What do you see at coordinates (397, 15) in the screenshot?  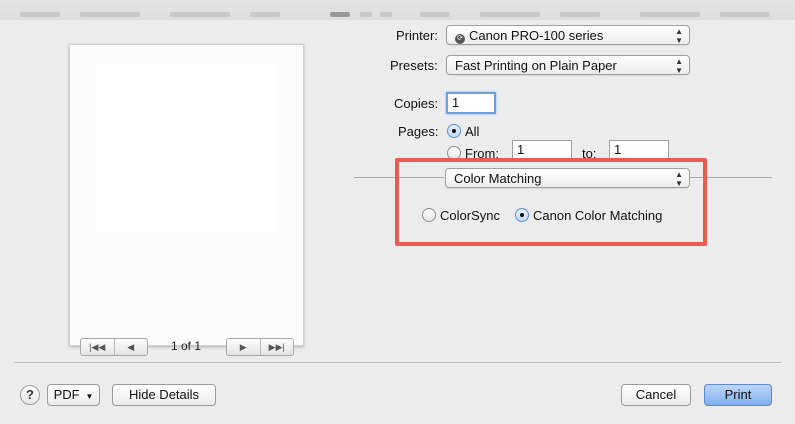 I see `background-toolbar-ghost` at bounding box center [397, 15].